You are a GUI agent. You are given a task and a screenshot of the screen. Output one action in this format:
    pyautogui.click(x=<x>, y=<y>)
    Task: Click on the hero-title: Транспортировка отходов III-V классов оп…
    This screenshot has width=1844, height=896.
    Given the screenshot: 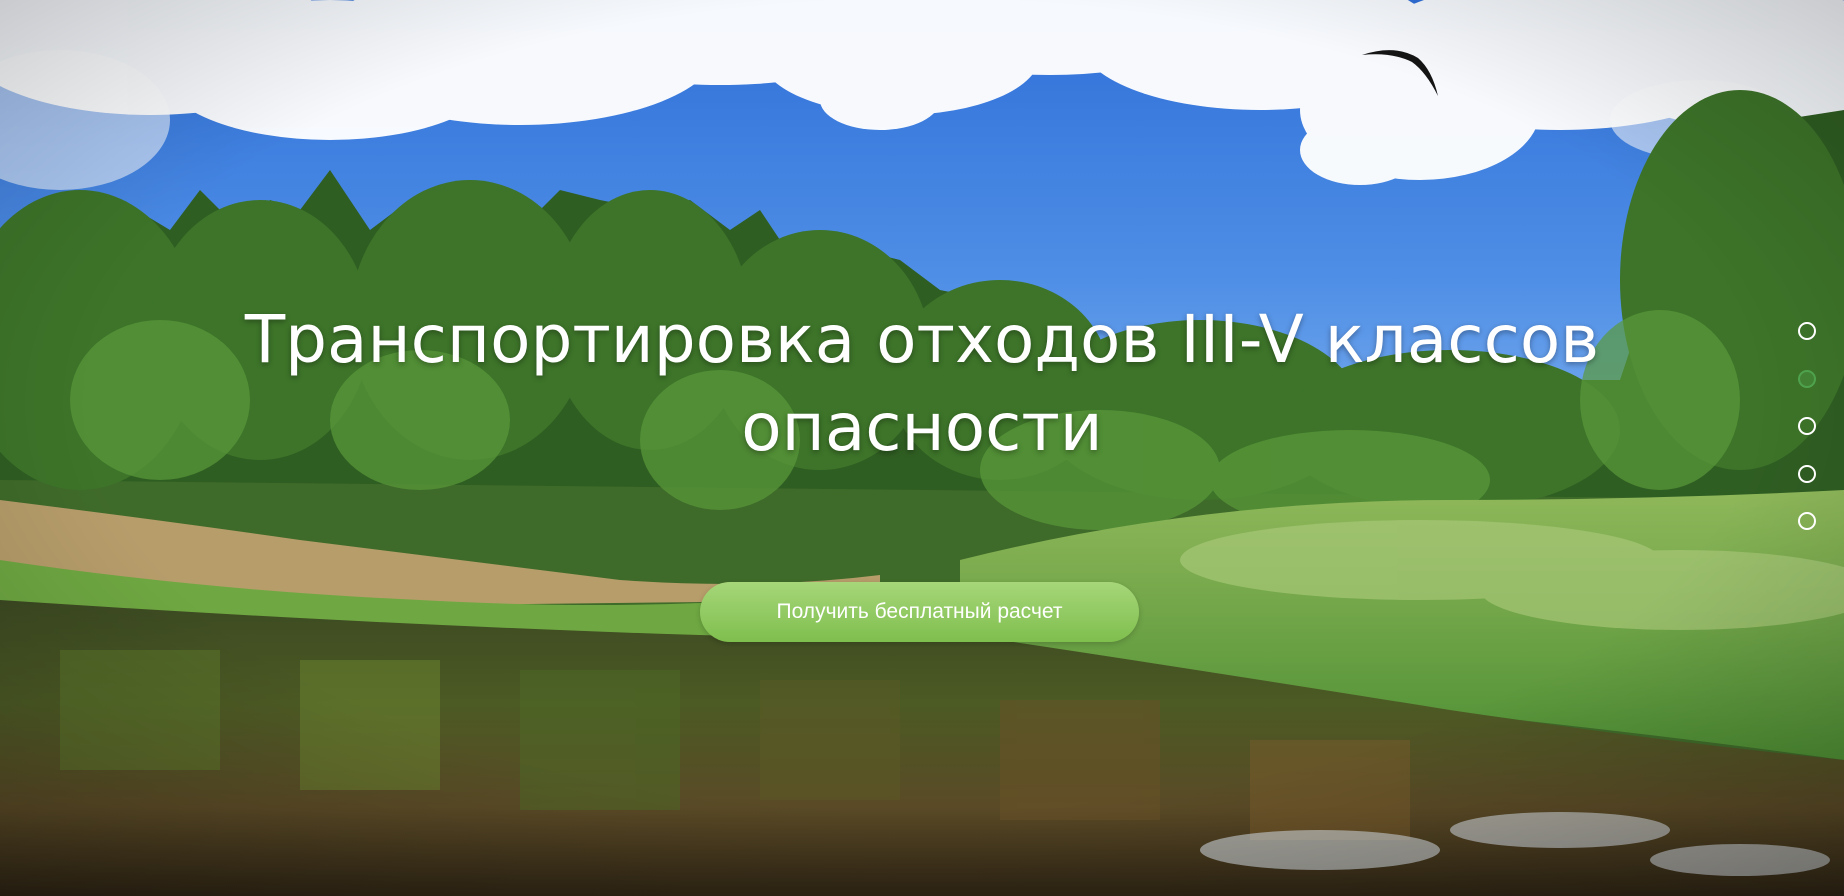 What is the action you would take?
    pyautogui.click(x=922, y=383)
    